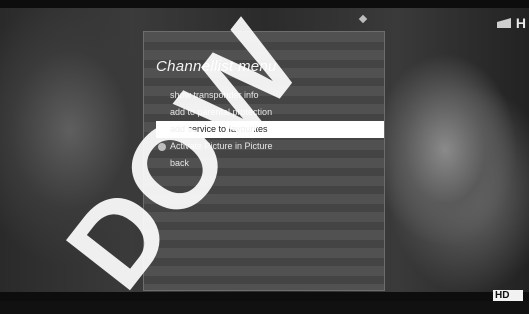  What do you see at coordinates (264, 4) in the screenshot?
I see `top-letterbox` at bounding box center [264, 4].